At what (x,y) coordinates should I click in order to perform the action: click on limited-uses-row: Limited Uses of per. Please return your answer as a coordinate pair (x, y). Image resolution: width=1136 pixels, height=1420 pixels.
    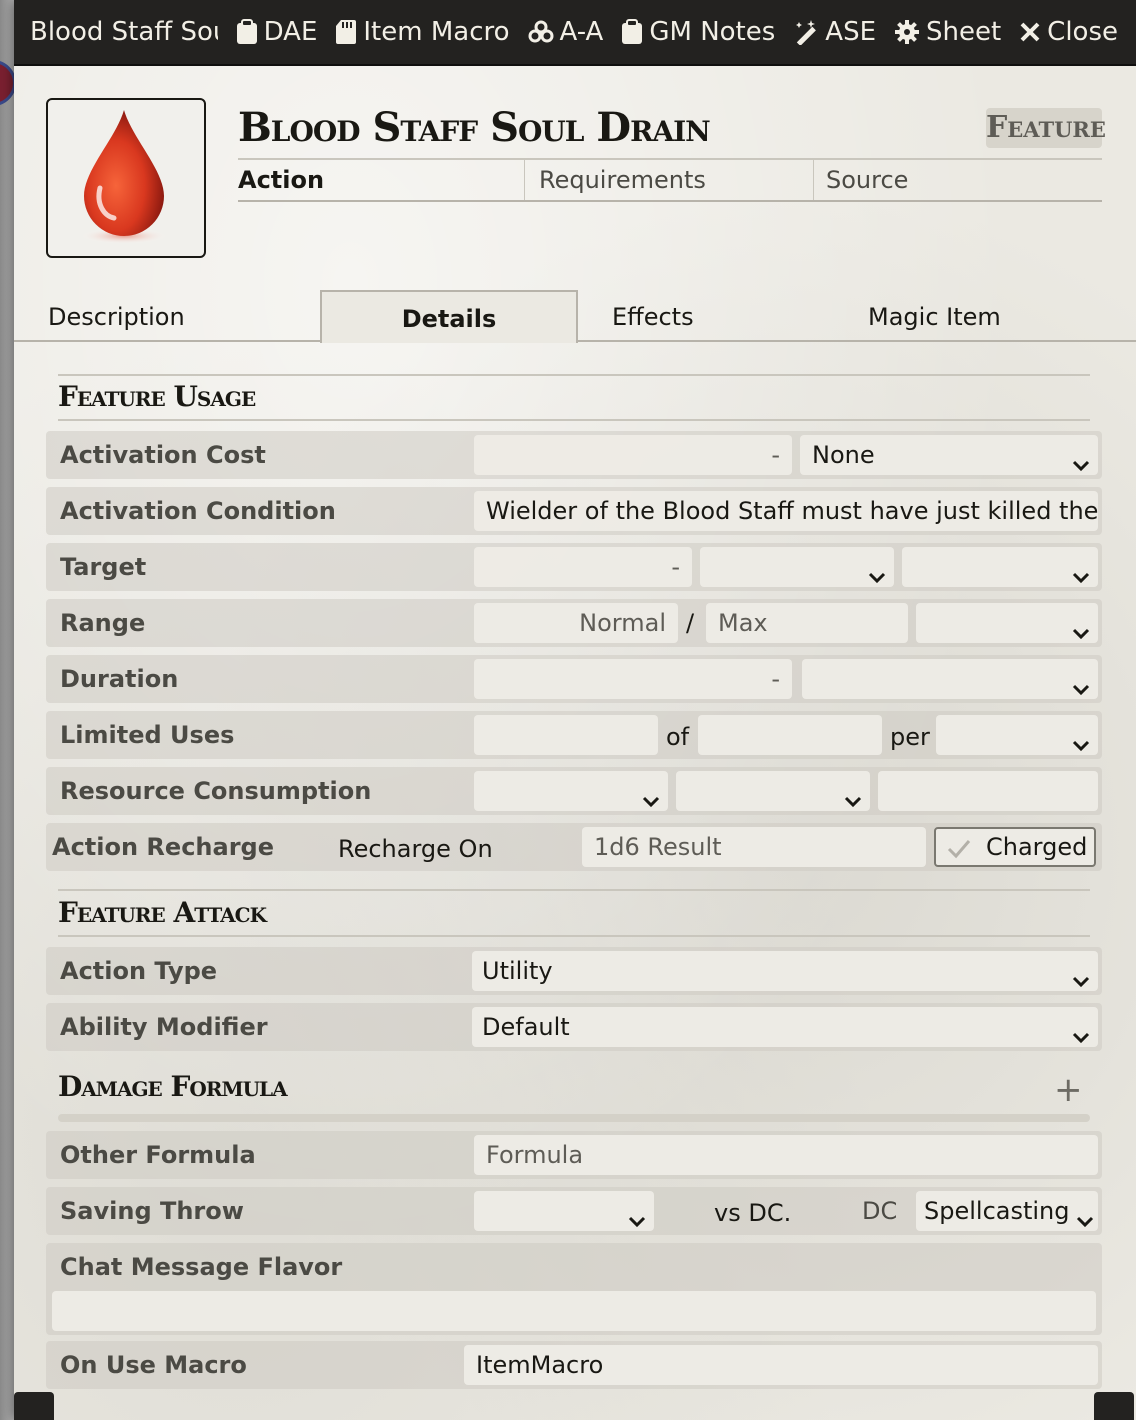
    Looking at the image, I should click on (574, 735).